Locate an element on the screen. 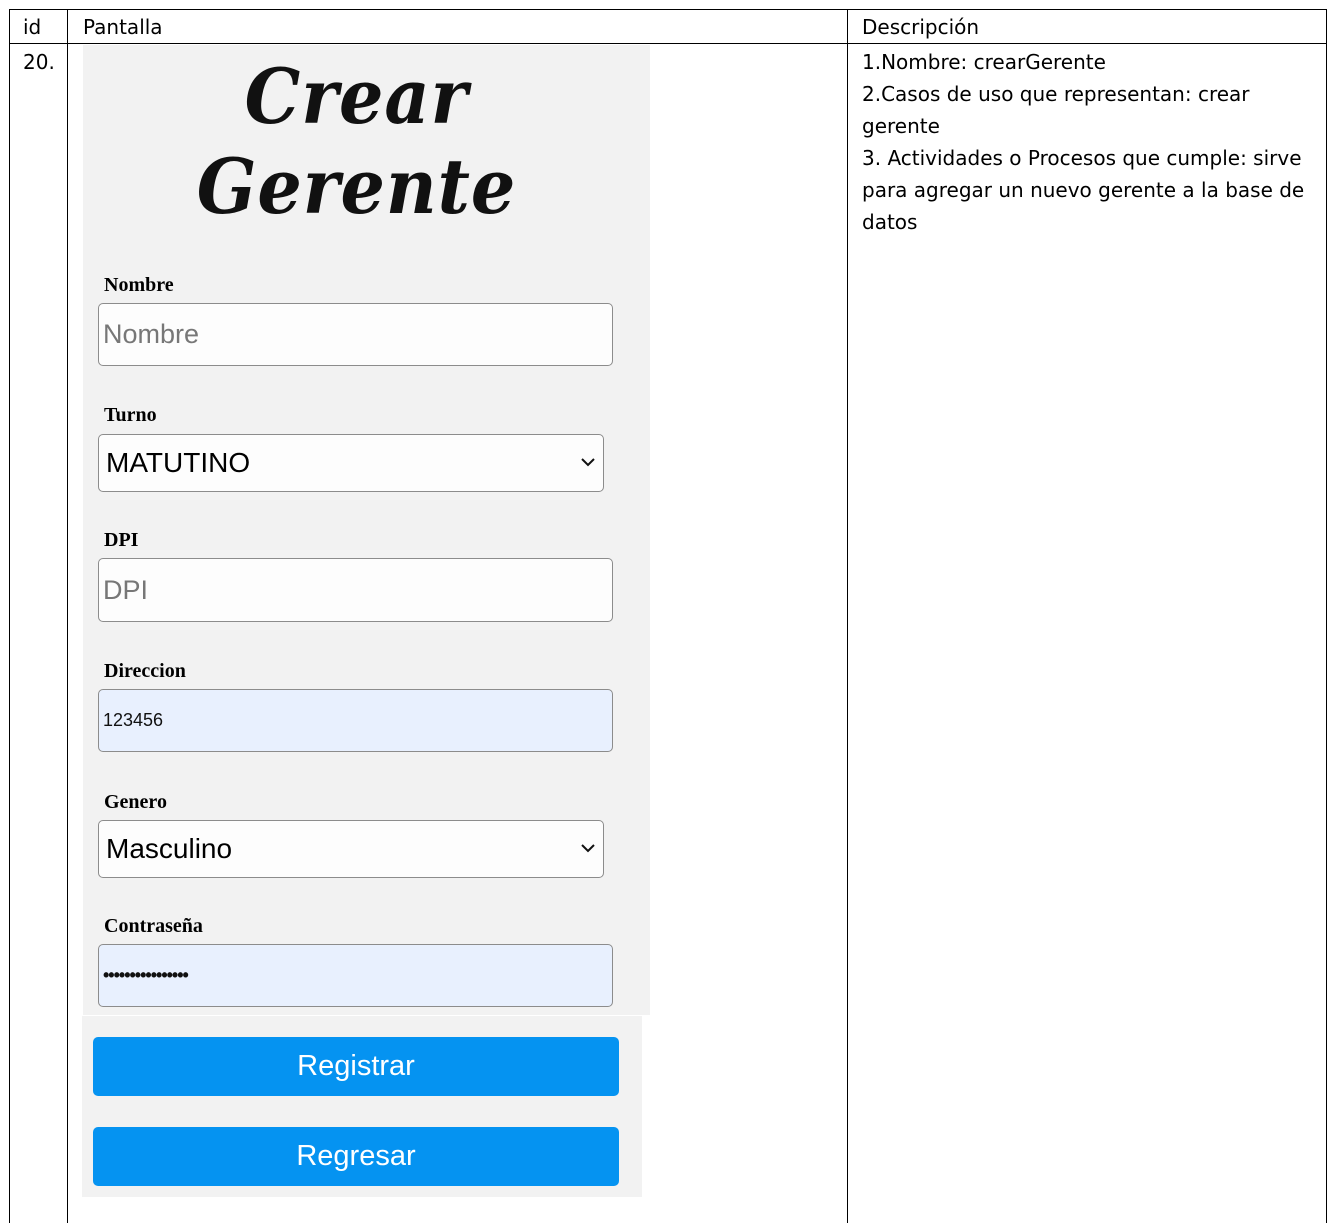  page-title: Crear Gerente is located at coordinates (356, 141).